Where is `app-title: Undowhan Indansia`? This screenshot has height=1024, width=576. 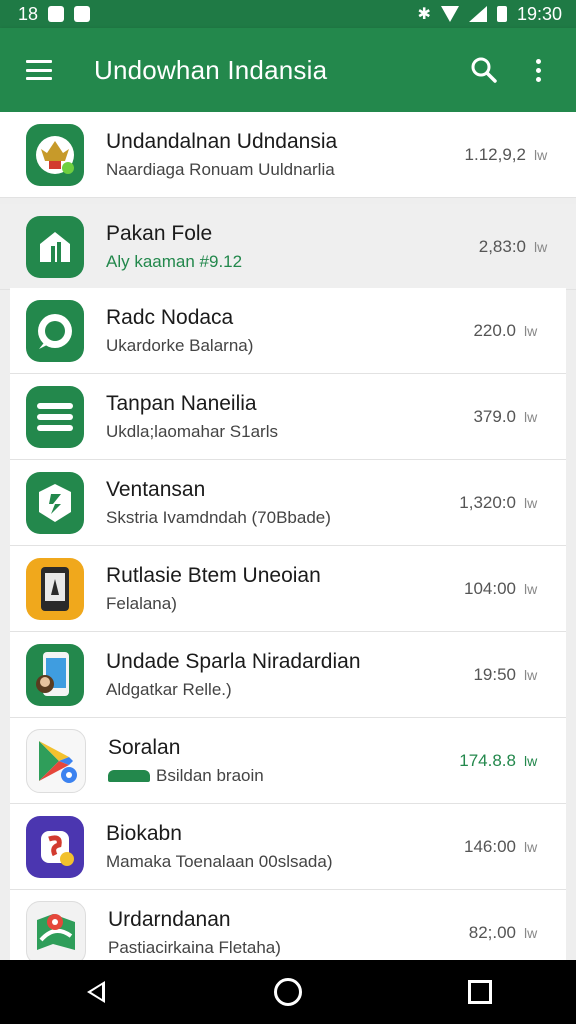
app-title: Undowhan Indansia is located at coordinates (211, 69).